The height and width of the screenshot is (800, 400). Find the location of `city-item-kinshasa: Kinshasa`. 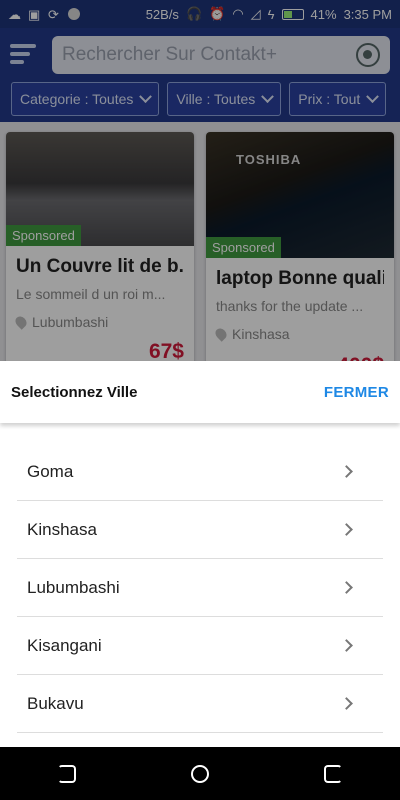

city-item-kinshasa: Kinshasa is located at coordinates (200, 530).